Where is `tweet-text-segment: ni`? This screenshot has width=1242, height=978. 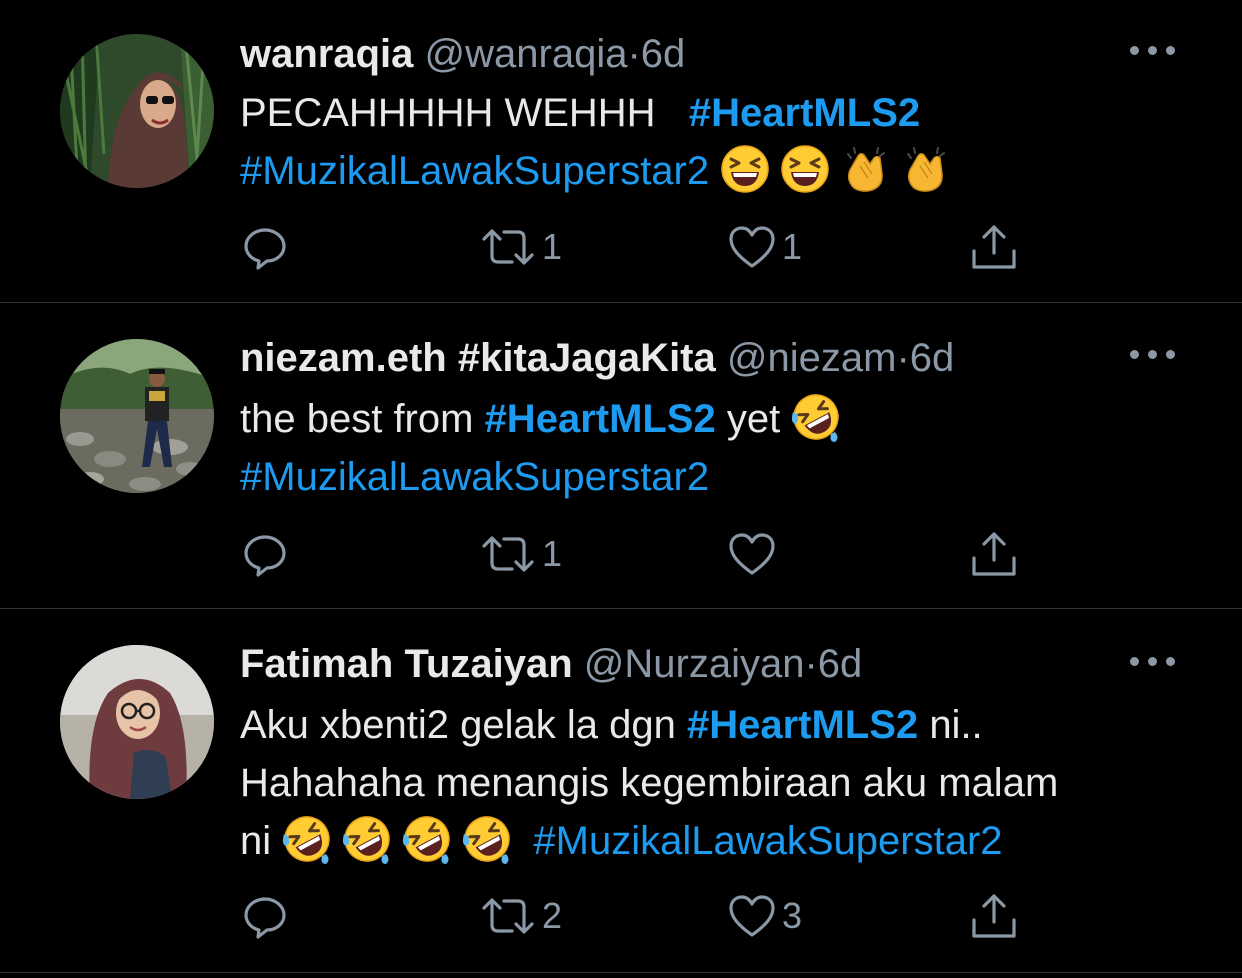 tweet-text-segment: ni is located at coordinates (256, 841).